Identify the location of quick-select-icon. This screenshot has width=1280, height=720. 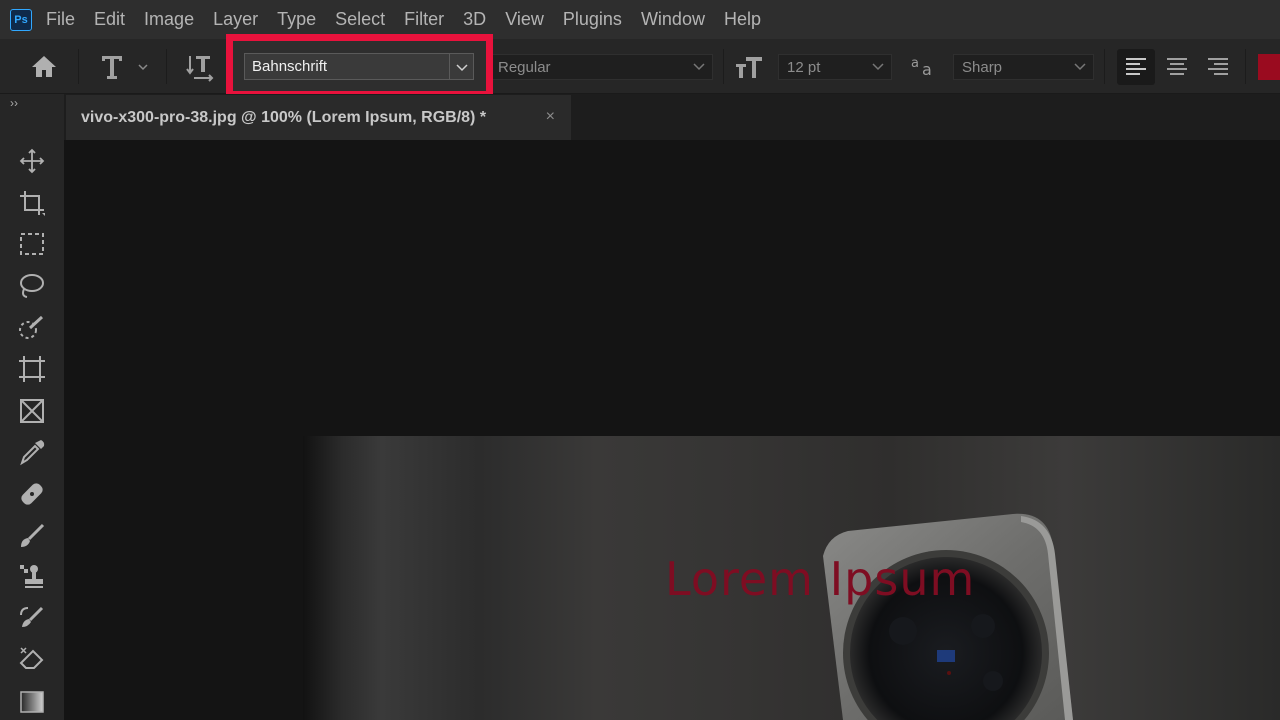
(31, 327).